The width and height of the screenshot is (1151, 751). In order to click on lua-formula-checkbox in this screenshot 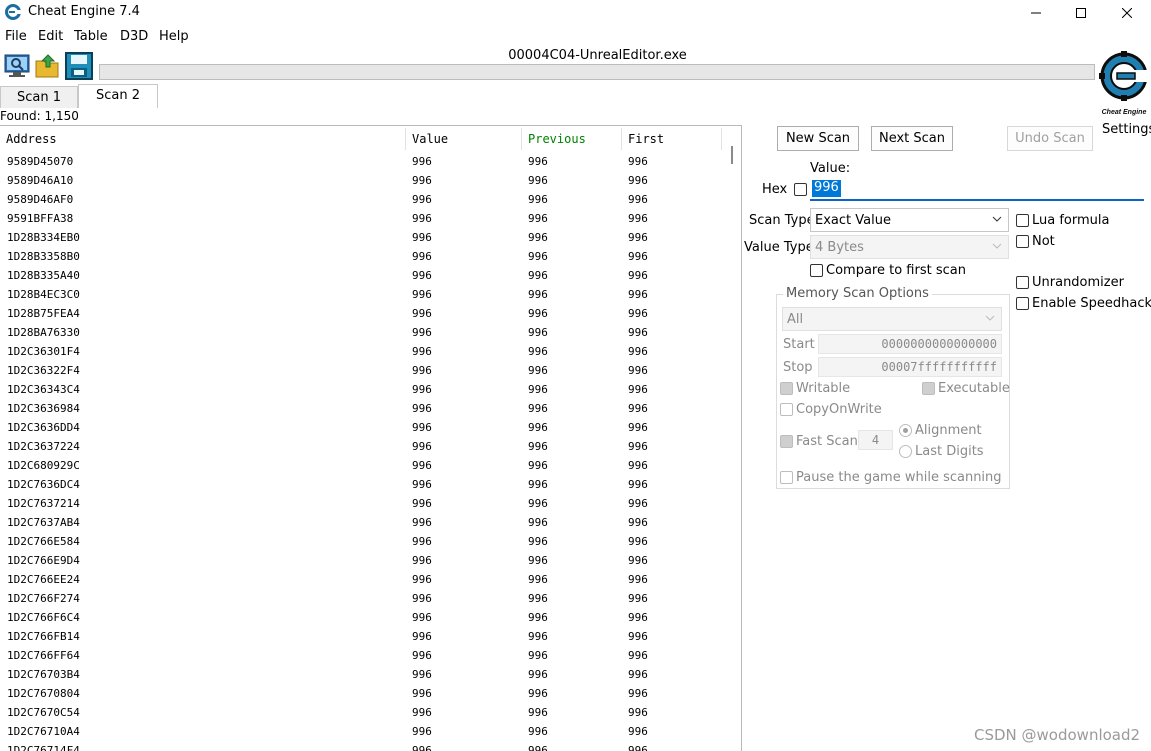, I will do `click(1022, 220)`.